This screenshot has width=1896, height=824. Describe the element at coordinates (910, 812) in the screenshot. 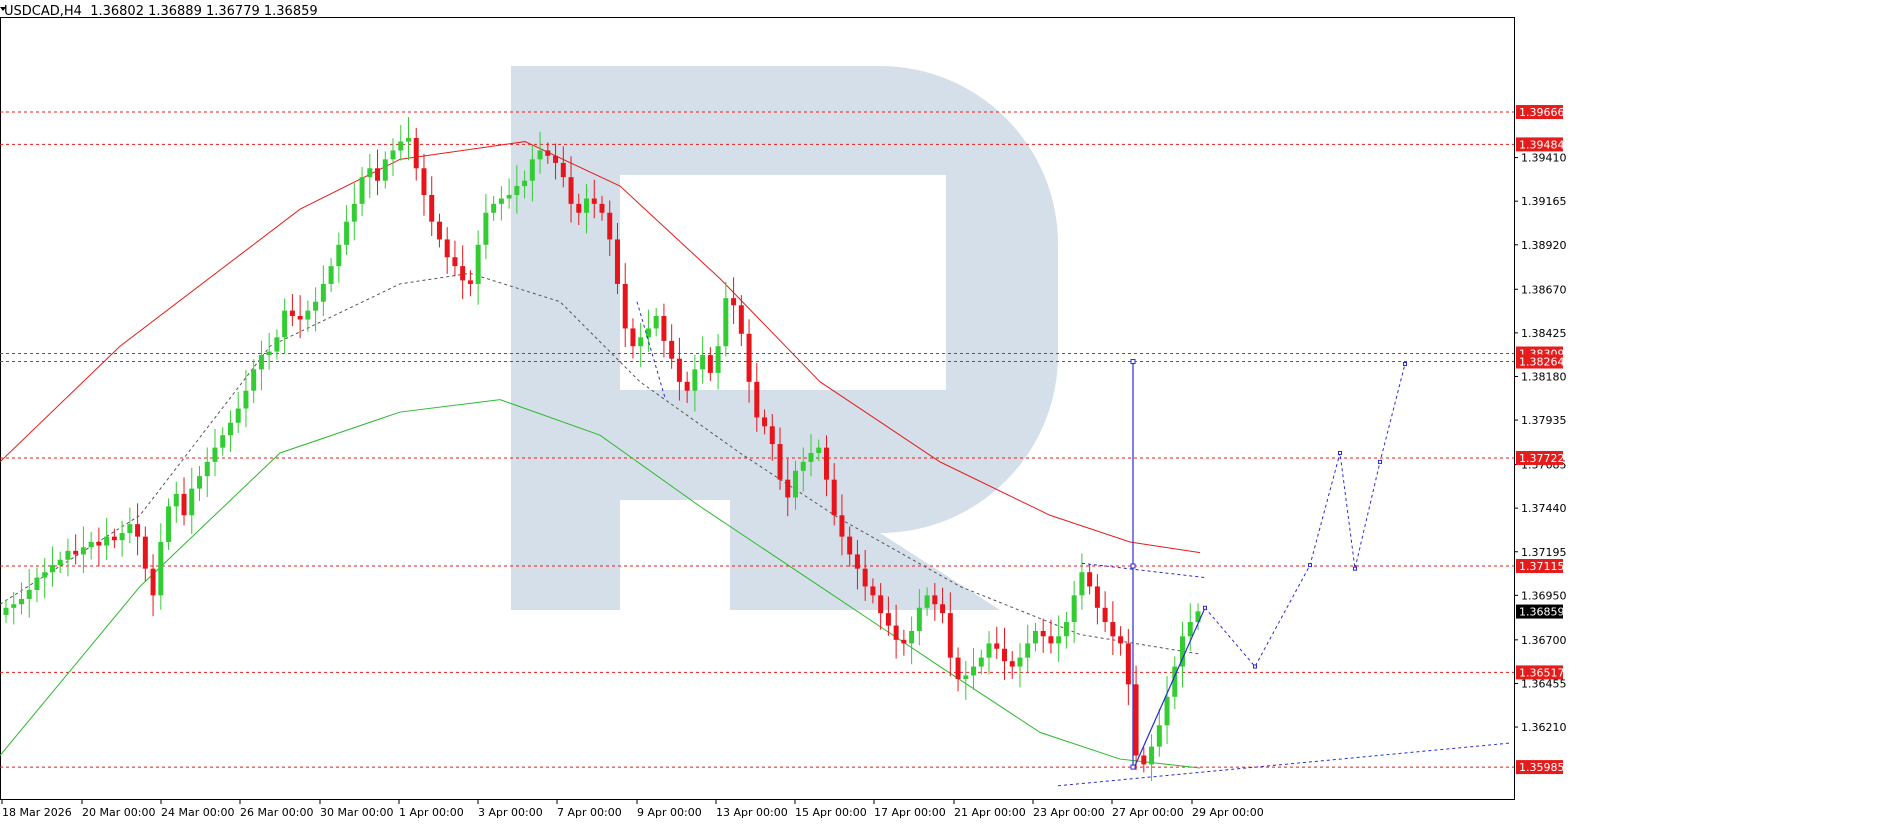

I see `x-tick-label-11: 17 Apr 00:00` at that location.